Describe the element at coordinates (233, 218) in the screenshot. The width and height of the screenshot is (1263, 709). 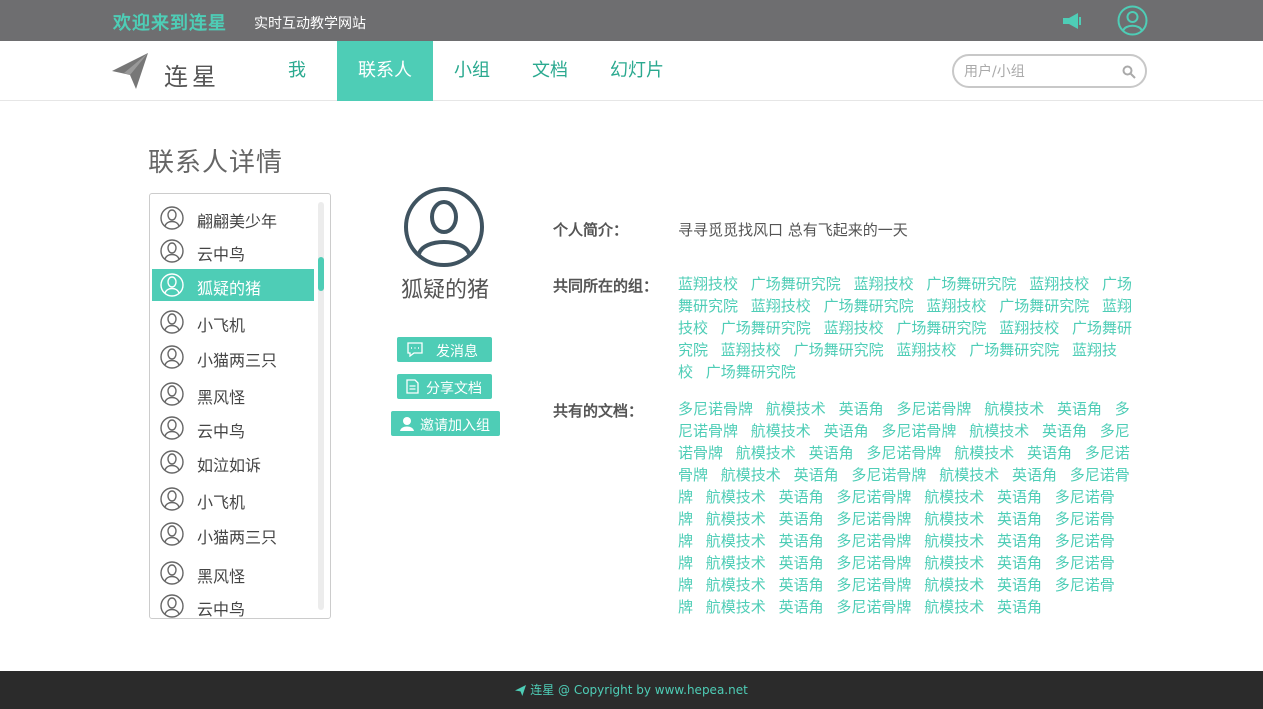
I see `contact-item: 翩翩美少年` at that location.